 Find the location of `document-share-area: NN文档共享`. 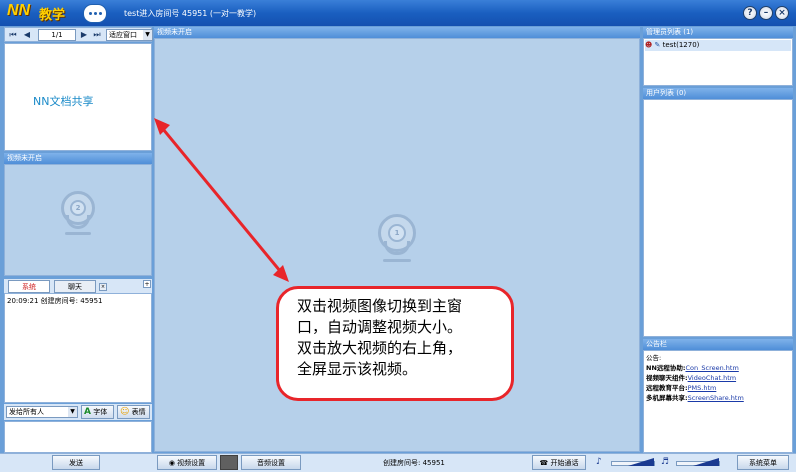

document-share-area: NN文档共享 is located at coordinates (78, 97).